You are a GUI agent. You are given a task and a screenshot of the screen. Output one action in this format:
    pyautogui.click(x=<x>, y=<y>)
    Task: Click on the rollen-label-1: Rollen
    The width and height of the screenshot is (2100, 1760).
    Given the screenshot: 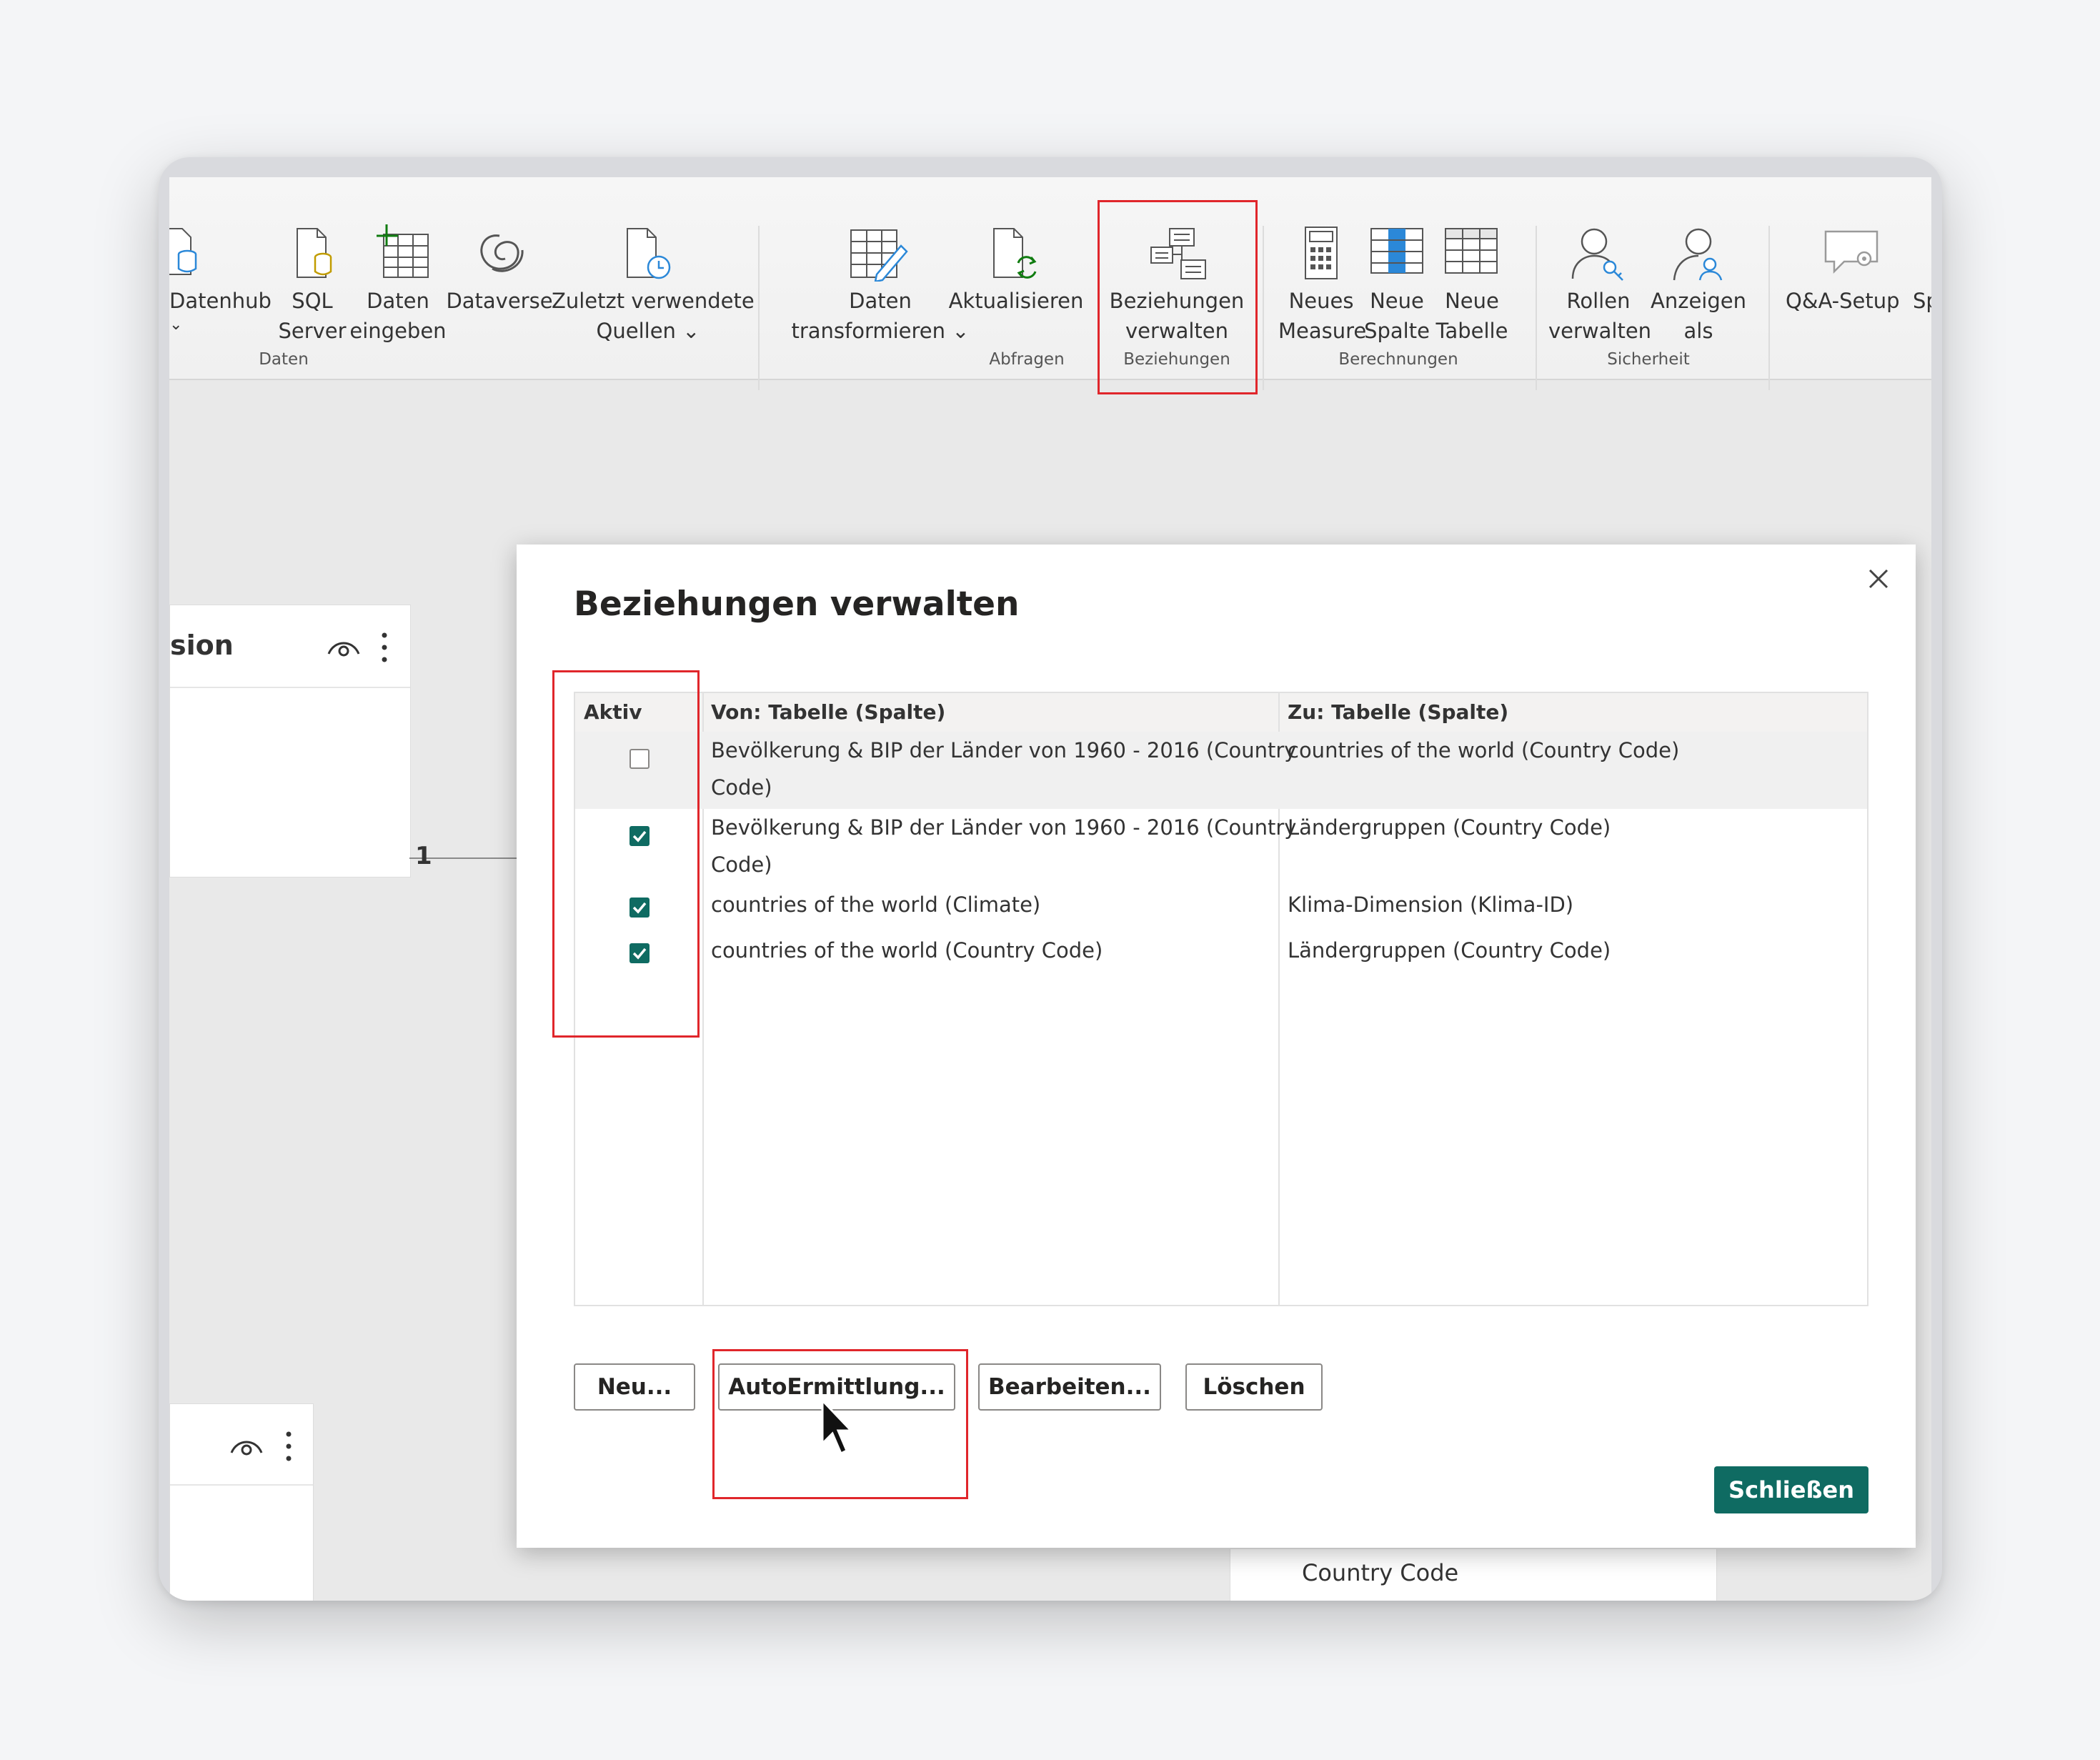 What is the action you would take?
    pyautogui.click(x=1599, y=301)
    